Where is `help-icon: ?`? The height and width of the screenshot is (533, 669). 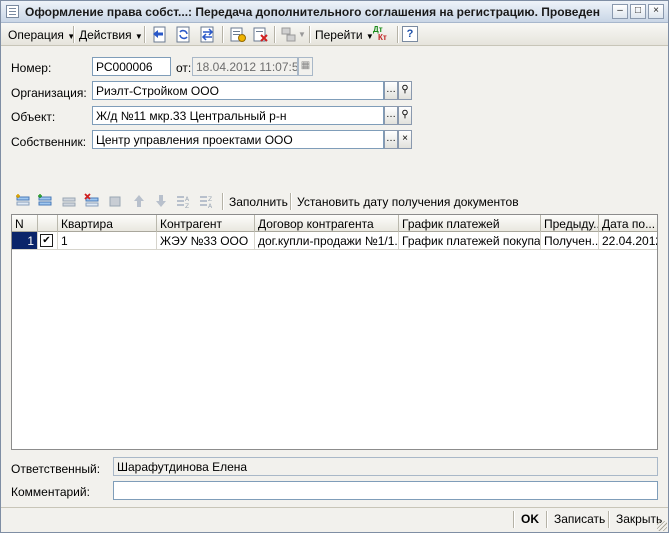 help-icon: ? is located at coordinates (410, 34).